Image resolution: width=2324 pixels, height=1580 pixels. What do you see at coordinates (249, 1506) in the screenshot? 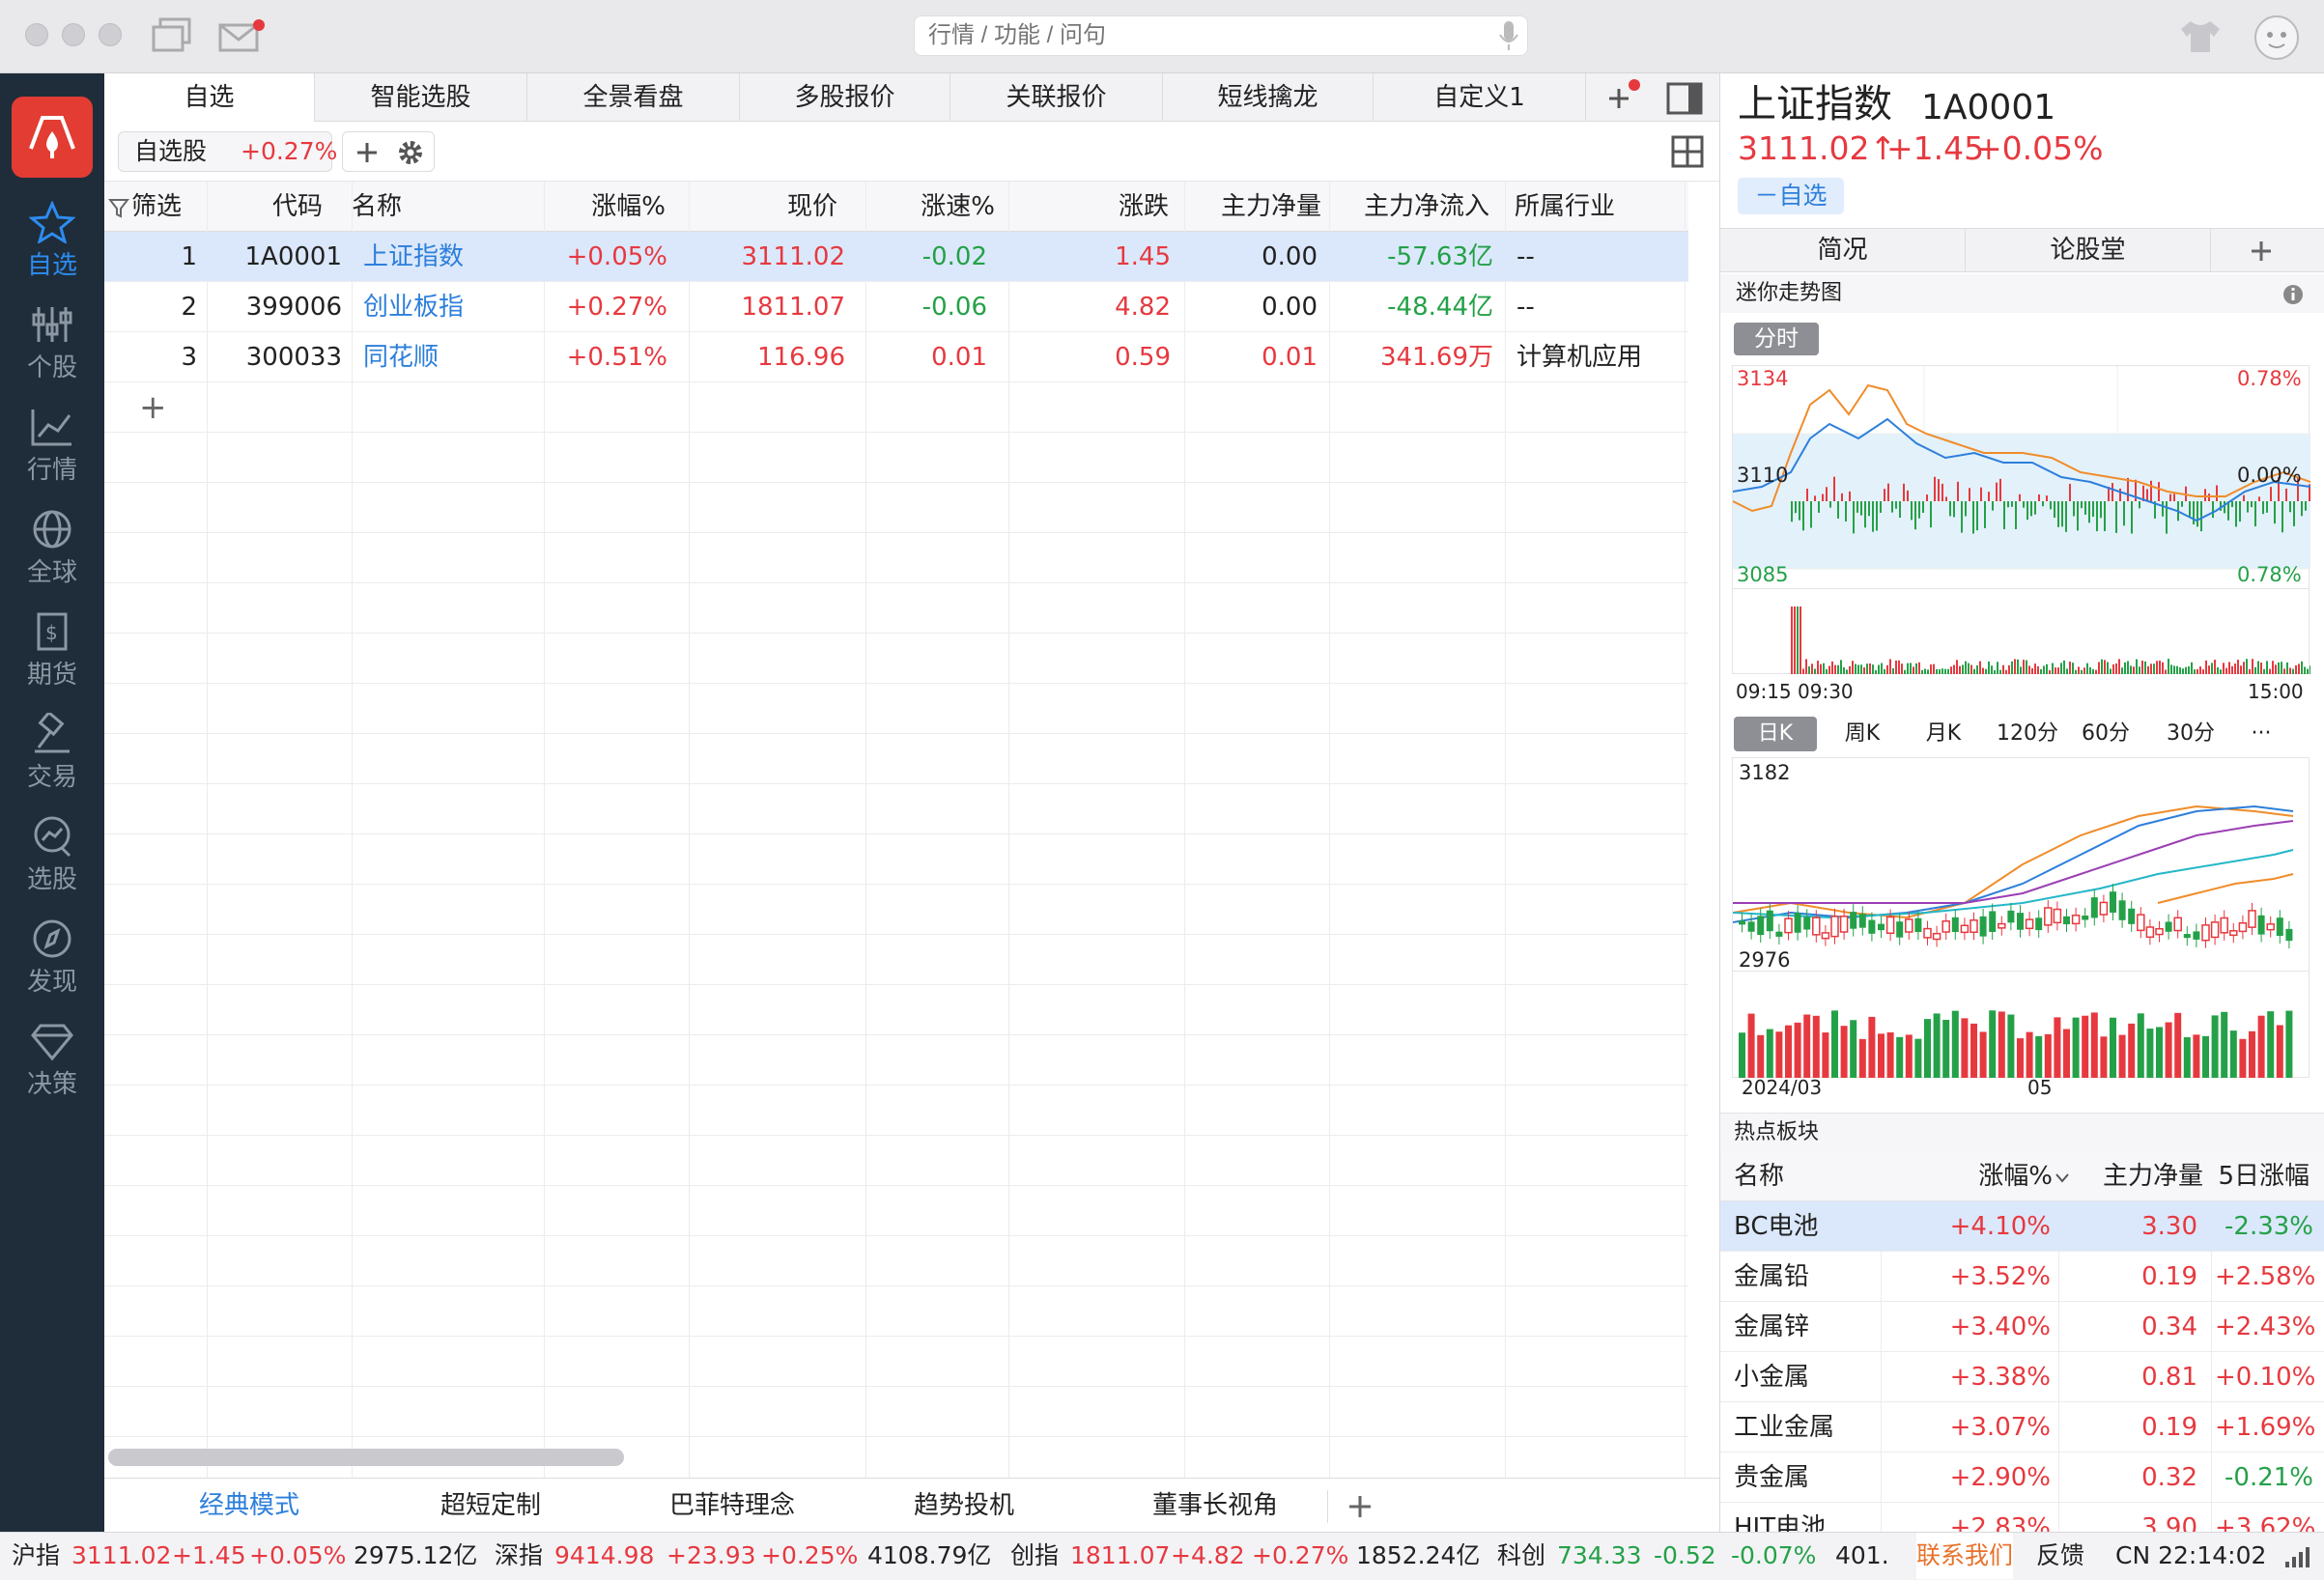
I see `tab-classic-mode: 经典模式` at bounding box center [249, 1506].